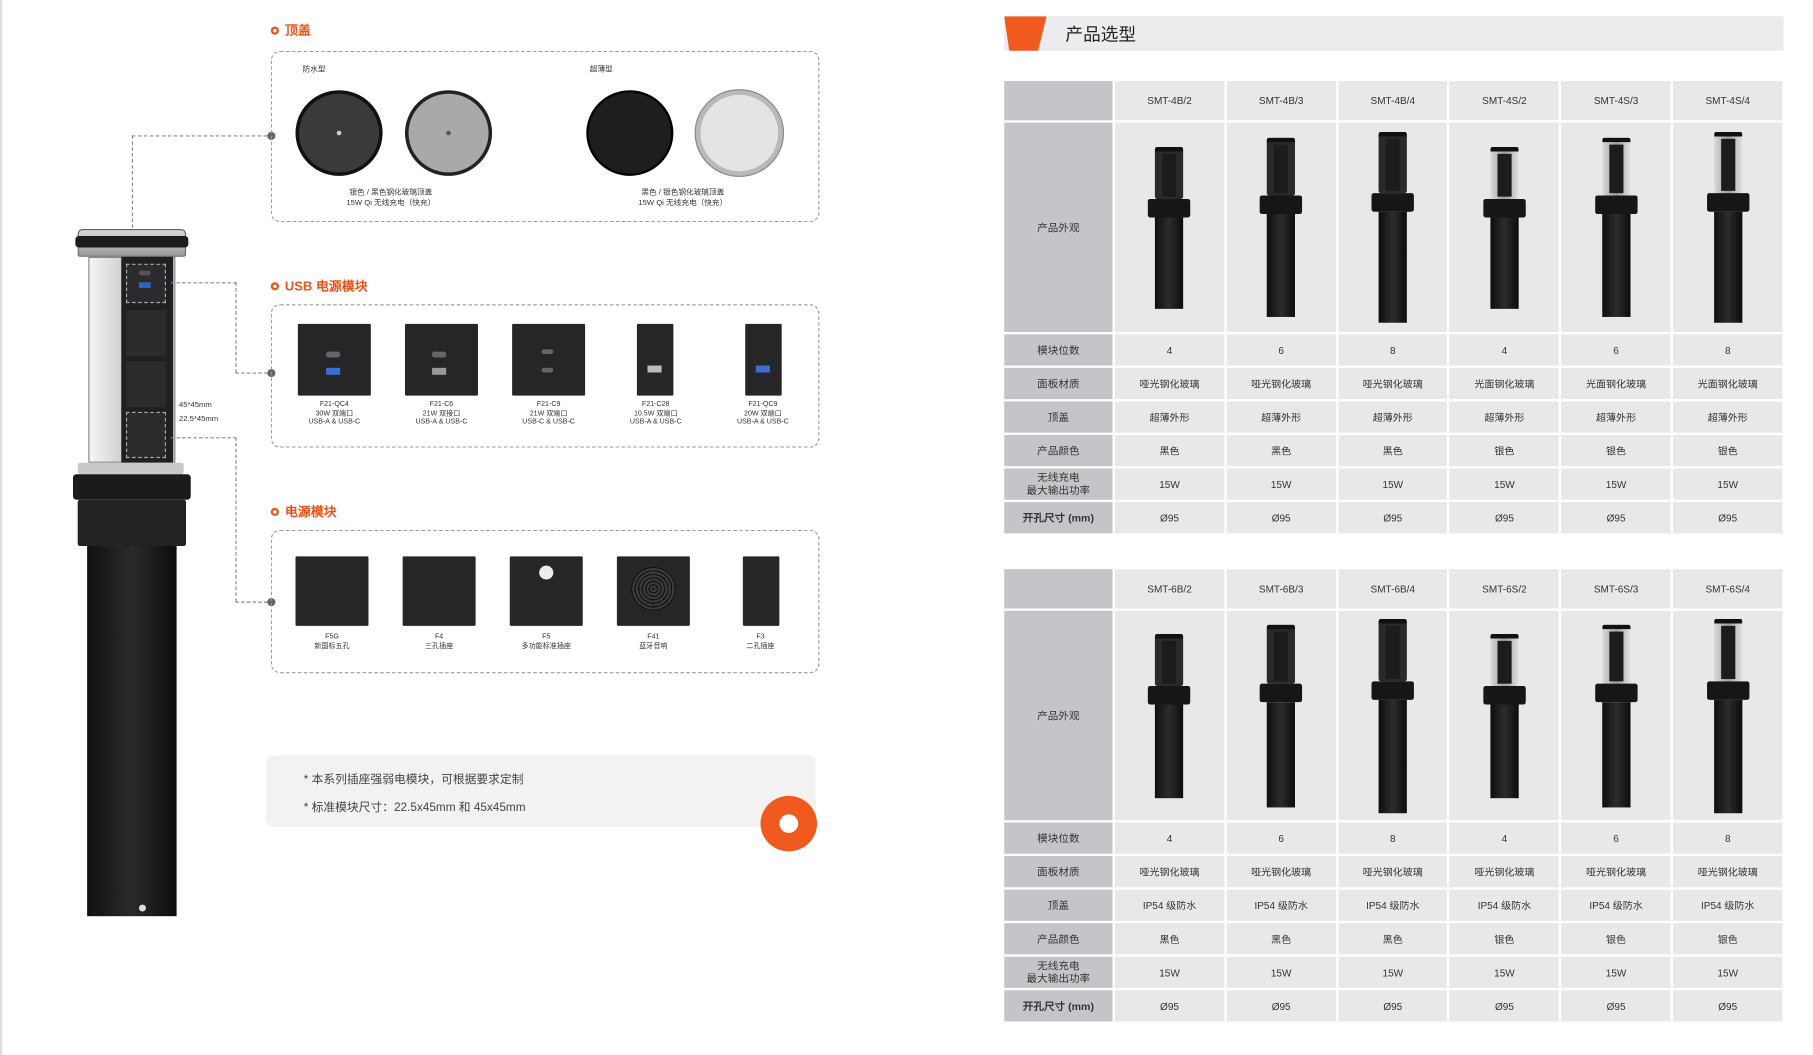 This screenshot has height=1055, width=1813. What do you see at coordinates (653, 641) in the screenshot?
I see `power-caption-4: F41 蓝牙音响` at bounding box center [653, 641].